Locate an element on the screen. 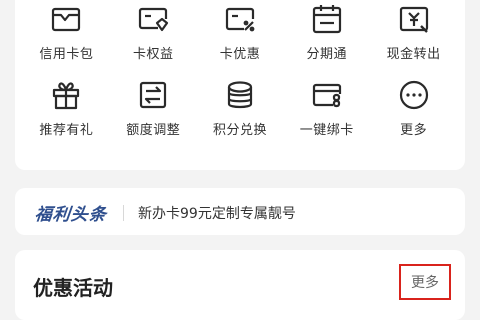  tile-label: 一键绑卡 is located at coordinates (326, 130).